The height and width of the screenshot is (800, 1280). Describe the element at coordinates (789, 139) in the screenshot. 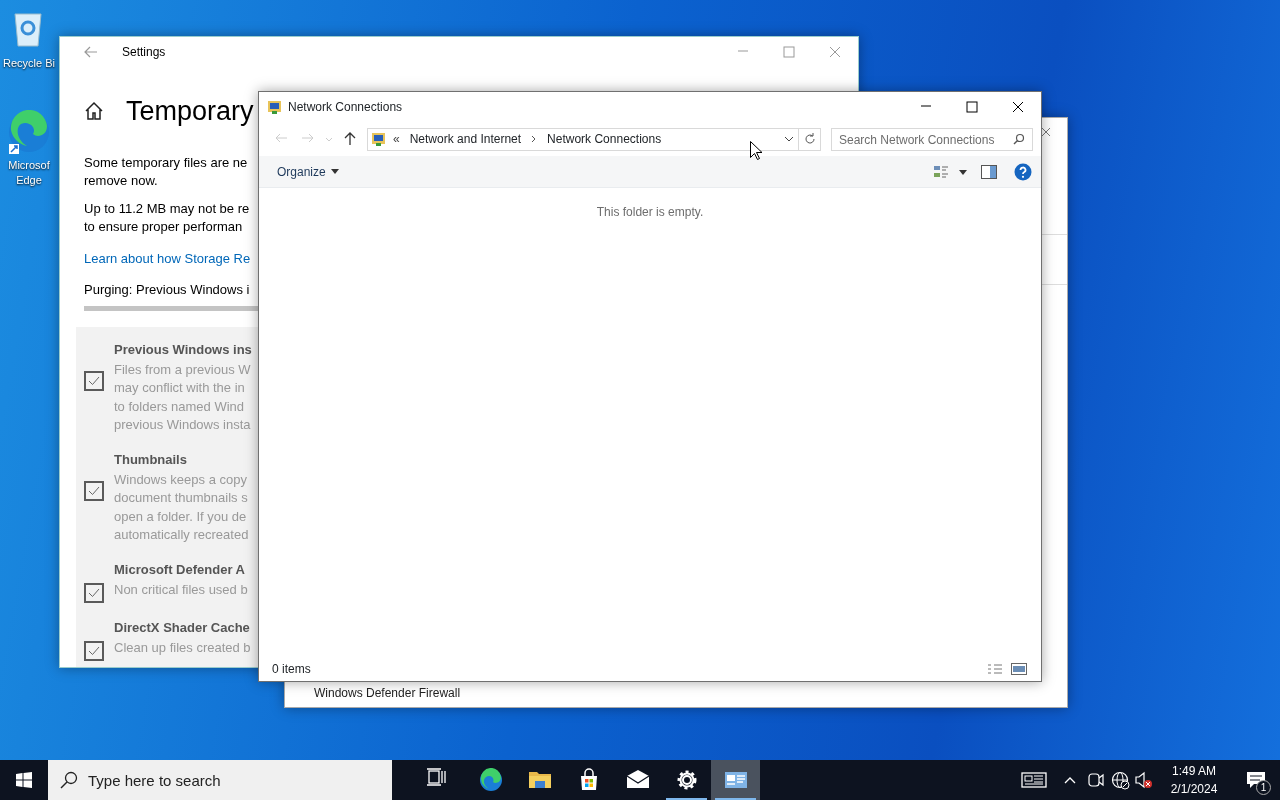

I see `chevron-down-icon` at that location.